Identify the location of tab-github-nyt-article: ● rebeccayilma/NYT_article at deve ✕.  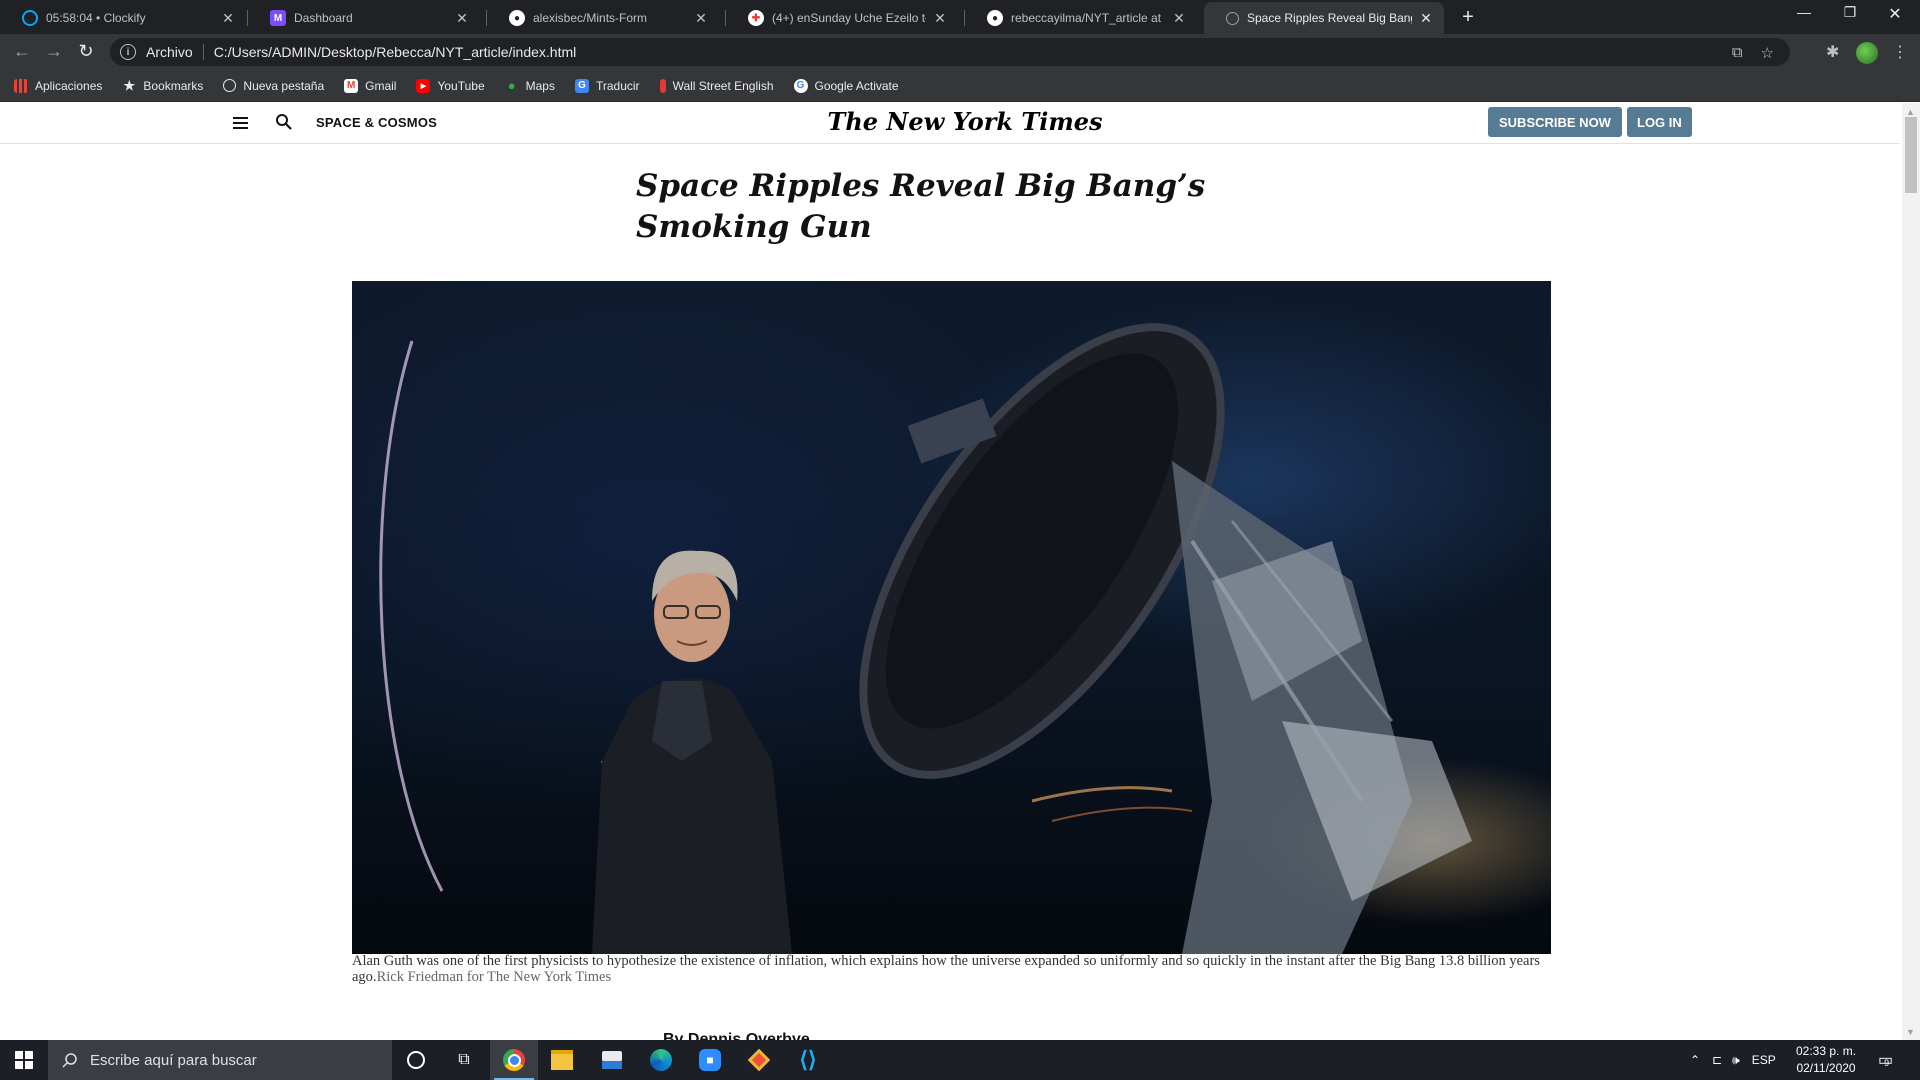
(1081, 18).